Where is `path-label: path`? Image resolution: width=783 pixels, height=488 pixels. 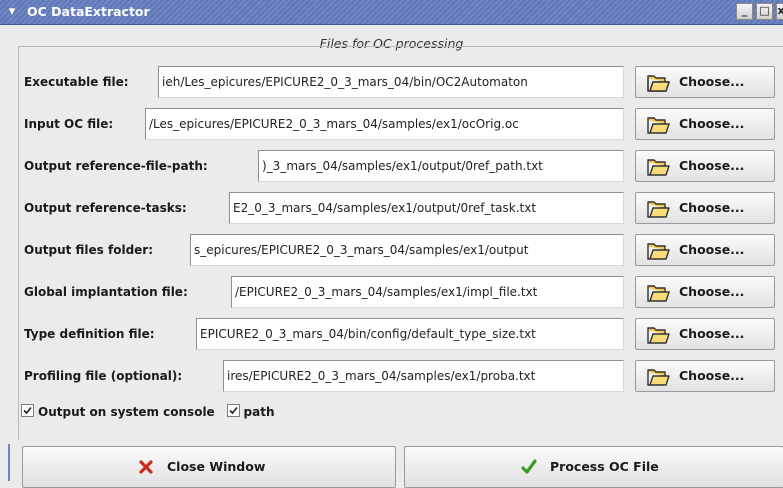
path-label: path is located at coordinates (259, 411).